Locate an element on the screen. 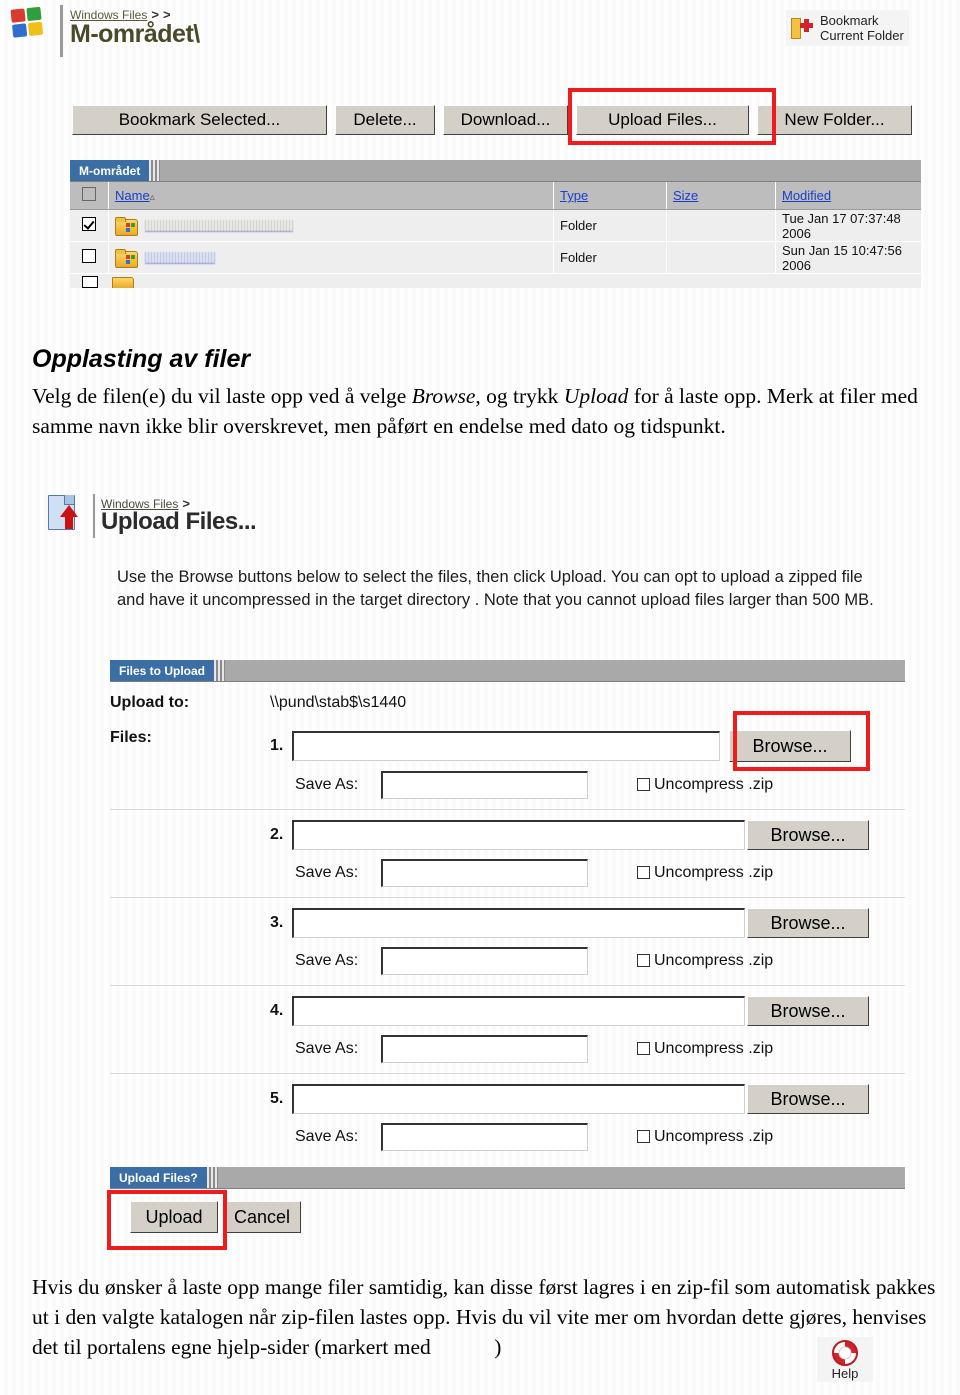  table-row: Folder Sun Jan 15 10:47:56 2006 is located at coordinates (495, 257).